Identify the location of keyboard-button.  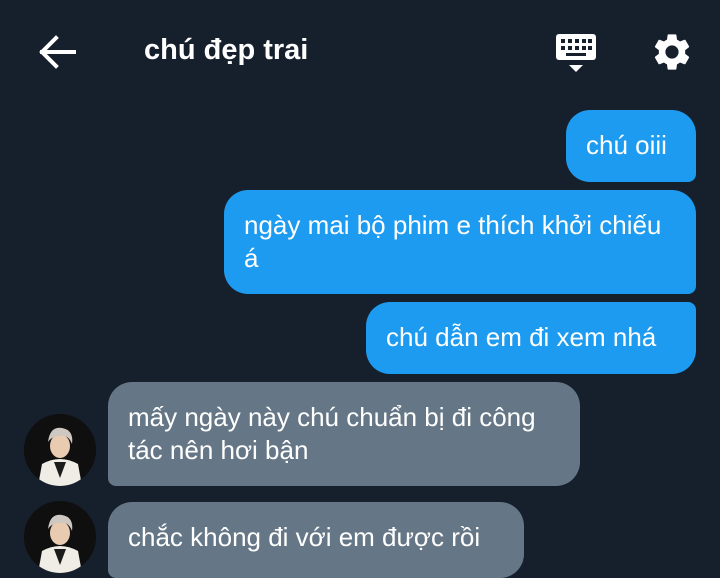
(576, 53).